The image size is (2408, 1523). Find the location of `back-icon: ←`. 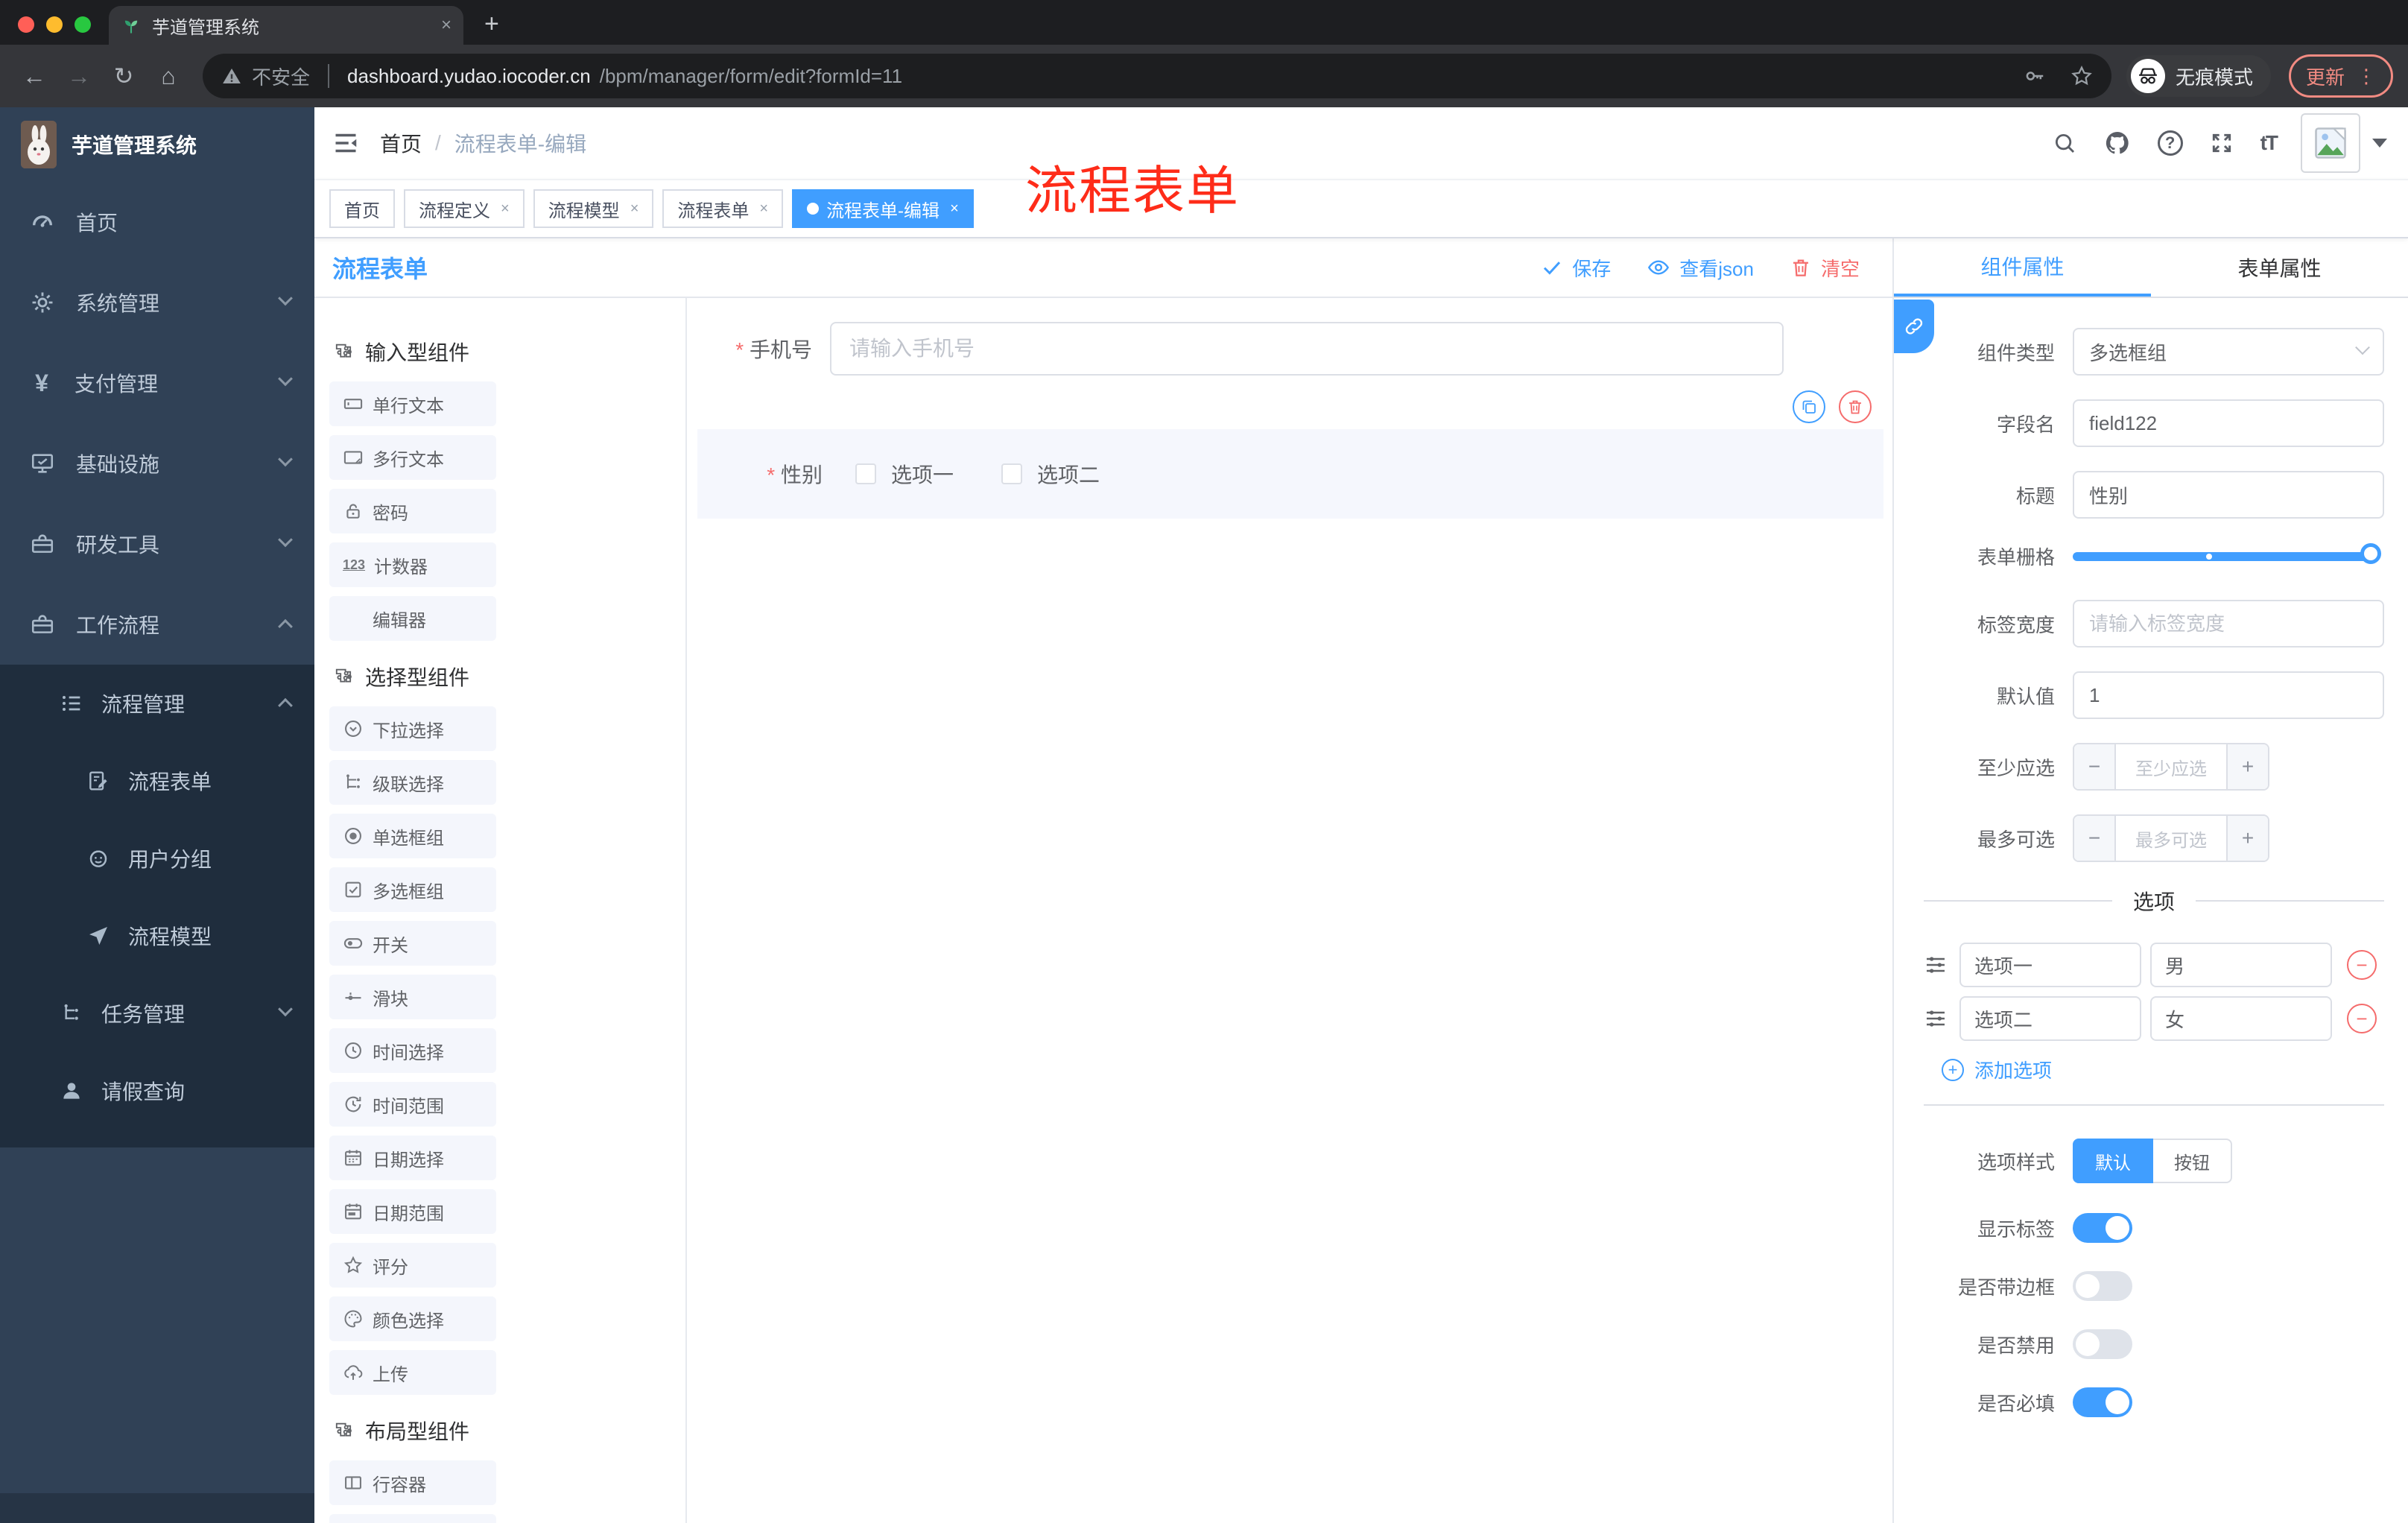

back-icon: ← is located at coordinates (34, 77).